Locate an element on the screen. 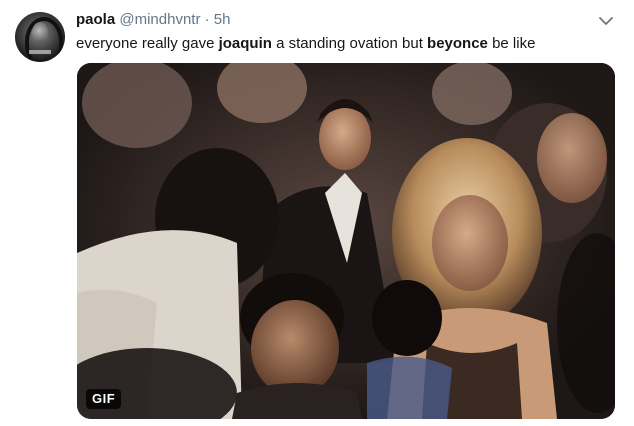 Image resolution: width=634 pixels, height=426 pixels. avatar is located at coordinates (40, 37).